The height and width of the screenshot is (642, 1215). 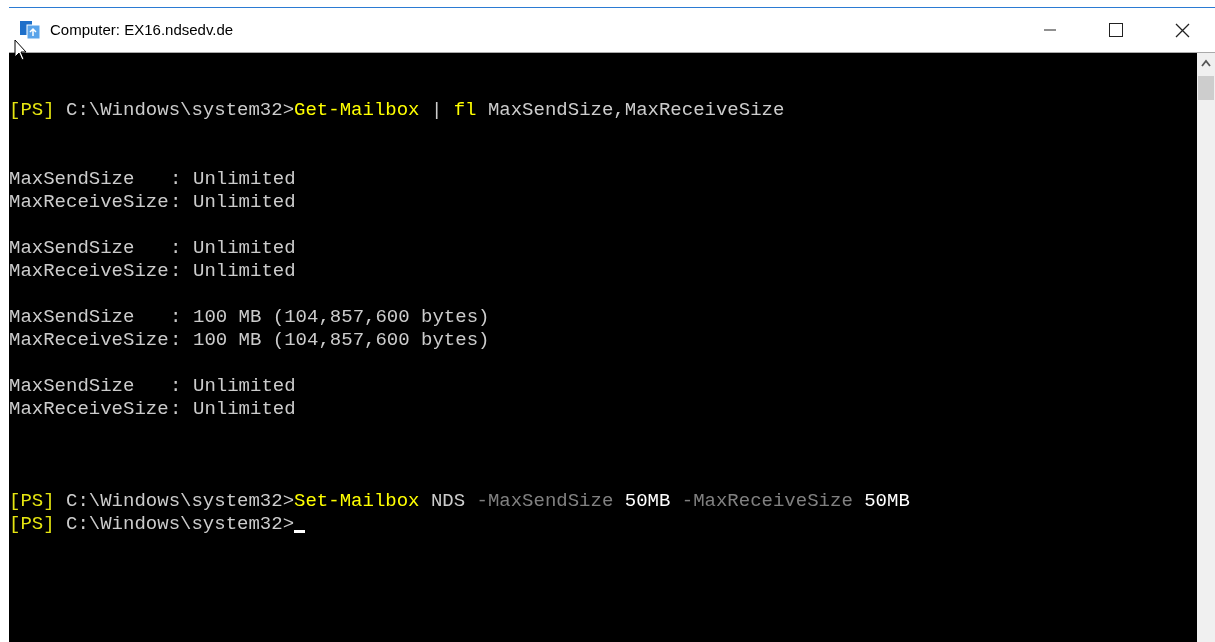 What do you see at coordinates (142, 29) in the screenshot?
I see `window-title: Computer: EX16.ndsedv.de` at bounding box center [142, 29].